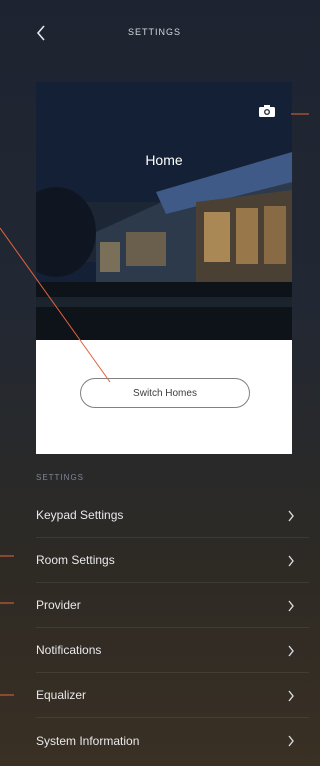 The image size is (320, 766). I want to click on menu-item-label: Provider, so click(58, 605).